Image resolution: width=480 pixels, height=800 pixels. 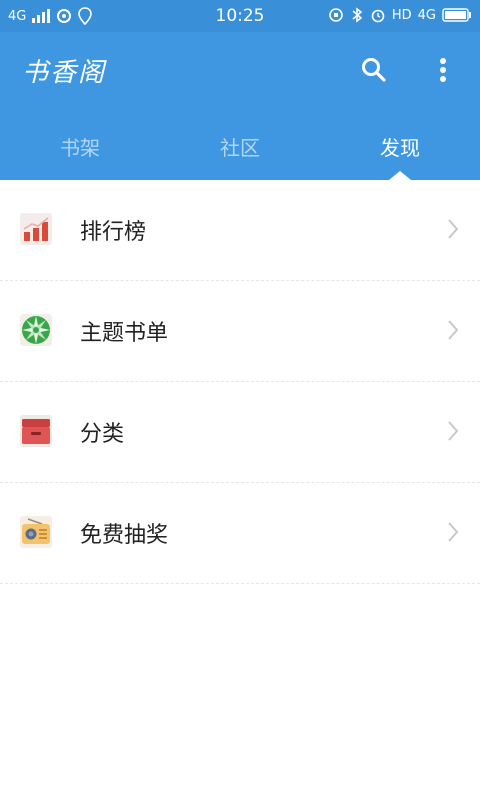 I want to click on tab-bar: 书架 社区 发现, so click(x=240, y=151).